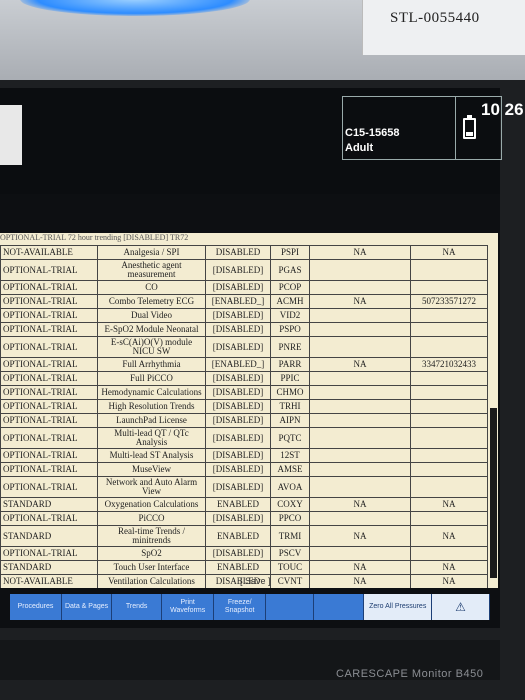  I want to click on enabled-state-cell: ENABLED, so click(238, 504).